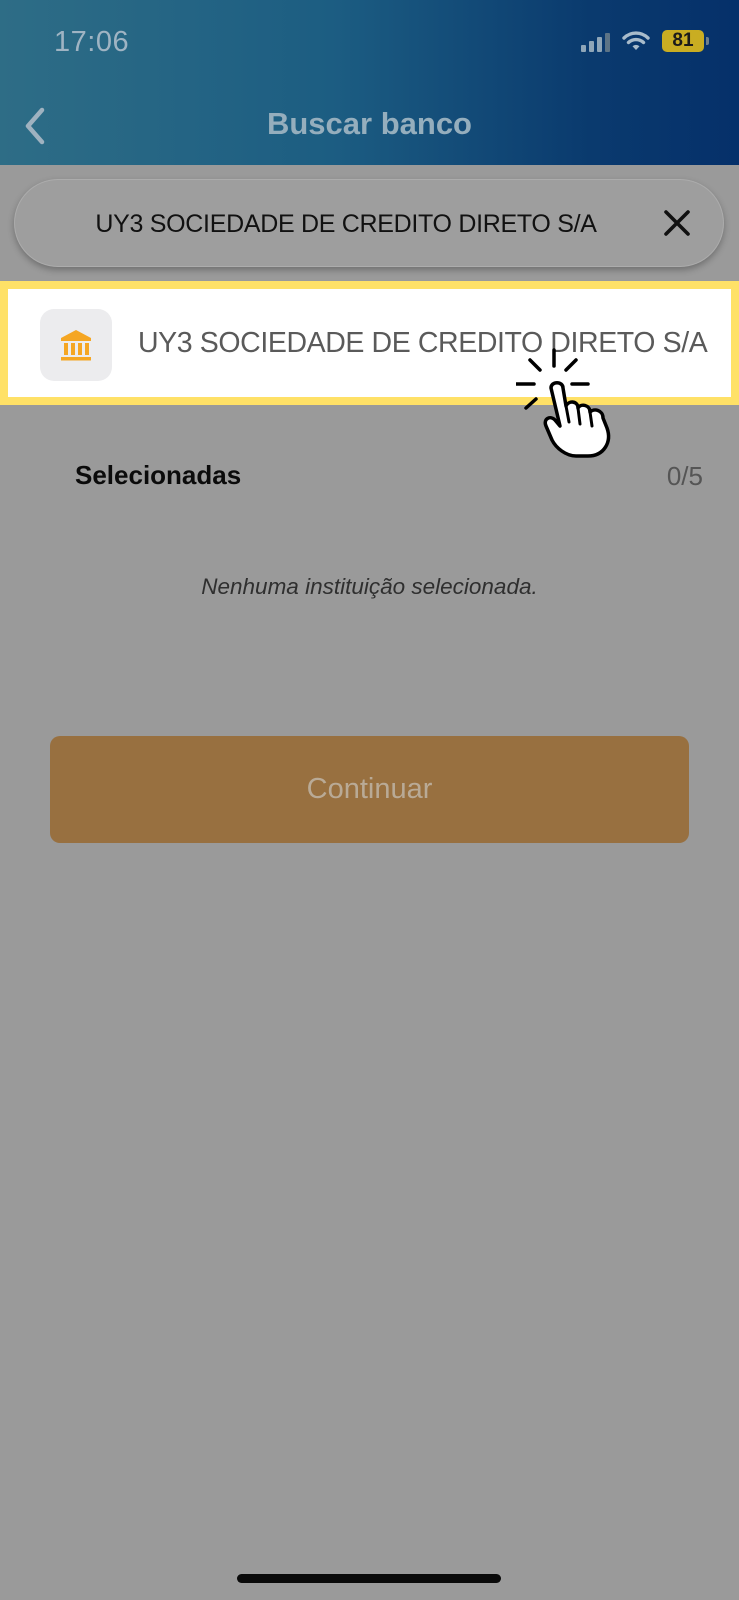  What do you see at coordinates (683, 41) in the screenshot?
I see `battery-level: 81` at bounding box center [683, 41].